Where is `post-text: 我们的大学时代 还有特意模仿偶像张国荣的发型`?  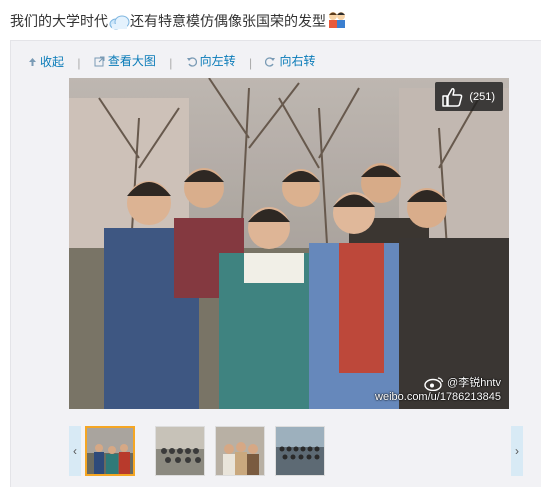 post-text: 我们的大学时代 还有特意模仿偶像张国荣的发型 is located at coordinates (179, 22).